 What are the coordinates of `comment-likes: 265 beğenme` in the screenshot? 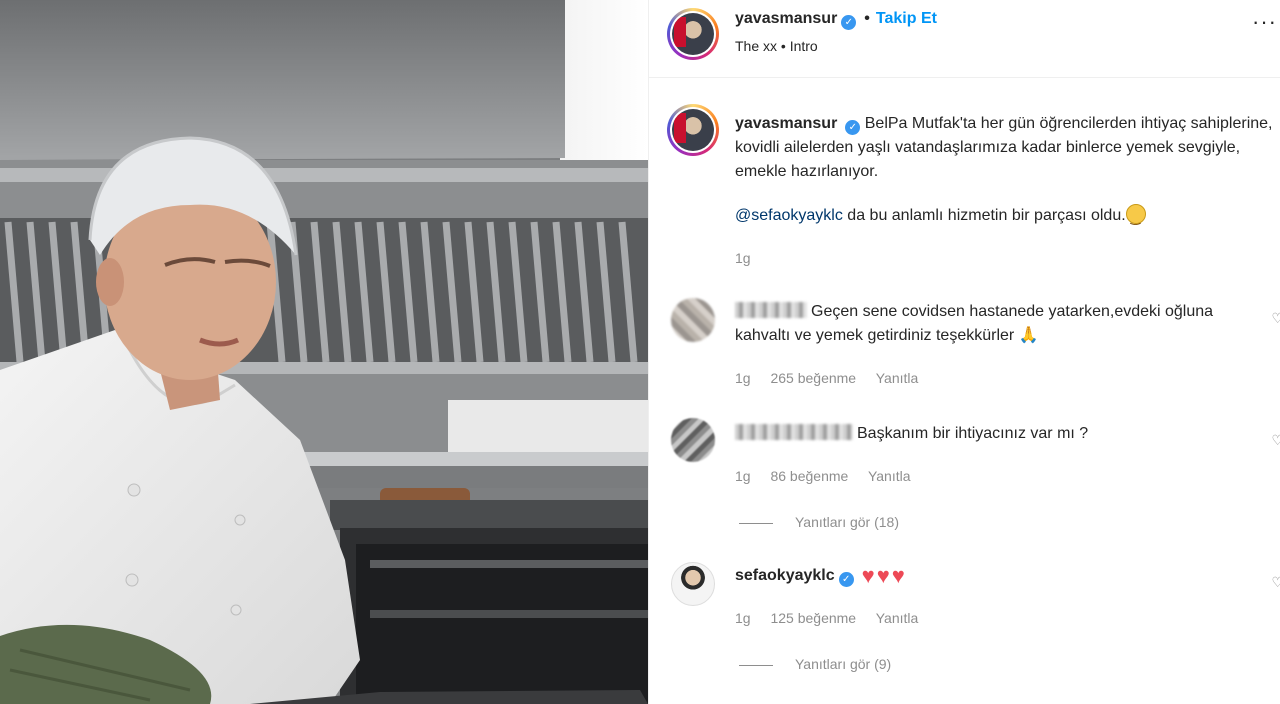 It's located at (813, 378).